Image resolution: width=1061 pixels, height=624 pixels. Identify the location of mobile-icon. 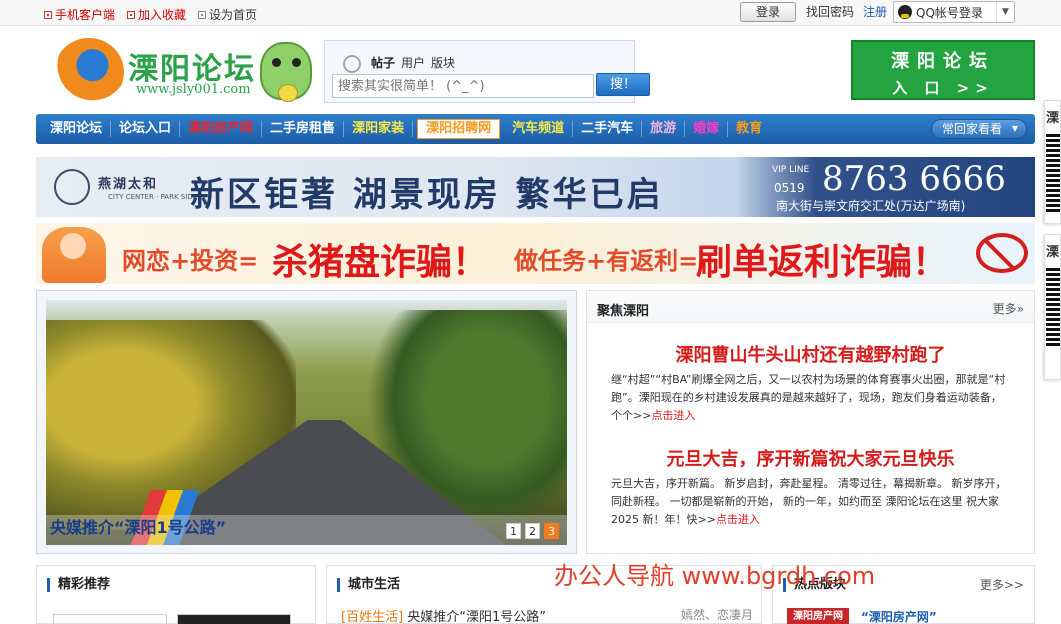
(48, 14).